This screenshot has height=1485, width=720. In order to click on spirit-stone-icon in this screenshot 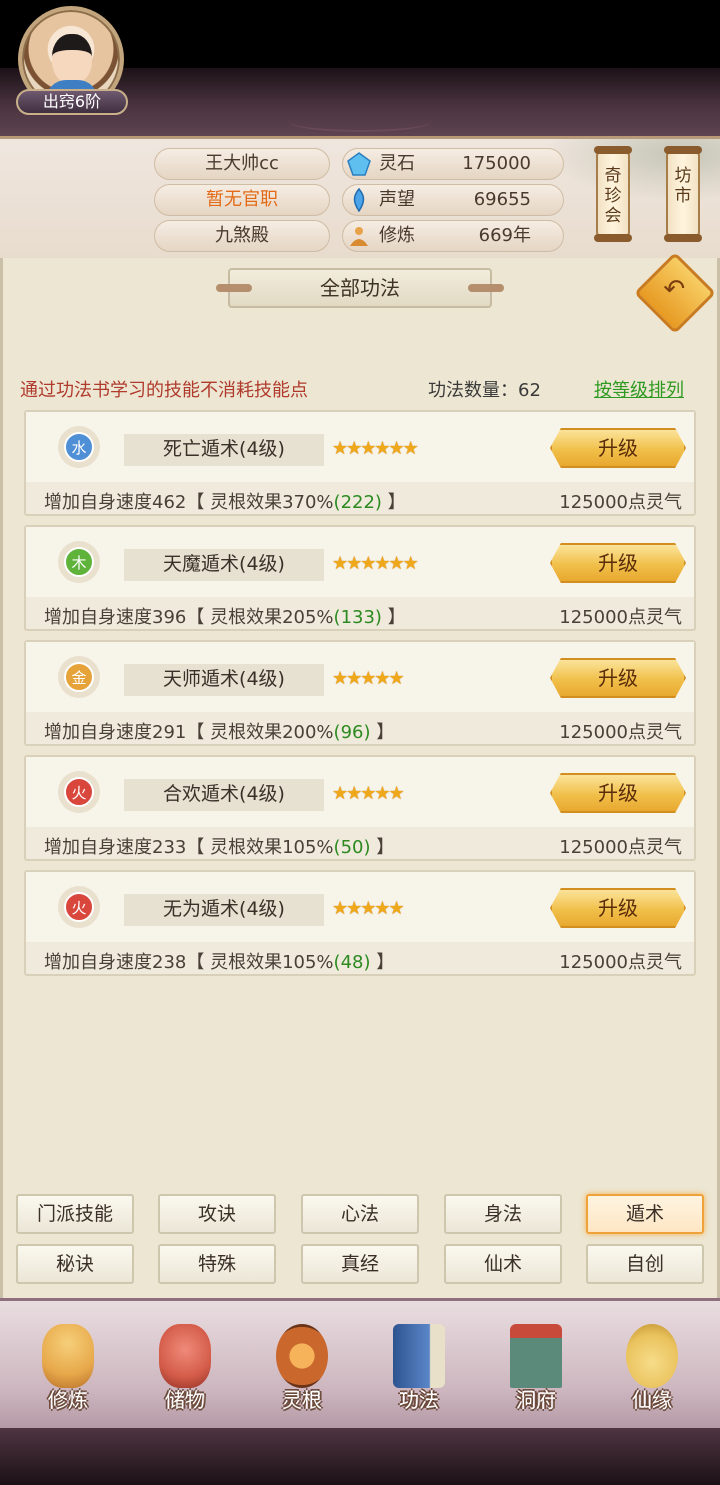, I will do `click(359, 164)`.